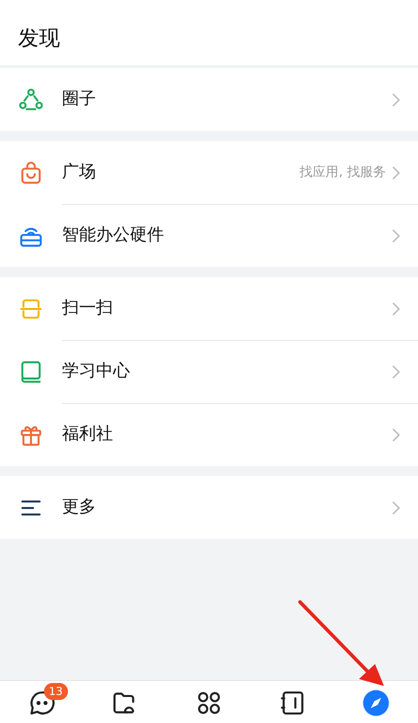  What do you see at coordinates (209, 507) in the screenshot?
I see `menu-item: 更多` at bounding box center [209, 507].